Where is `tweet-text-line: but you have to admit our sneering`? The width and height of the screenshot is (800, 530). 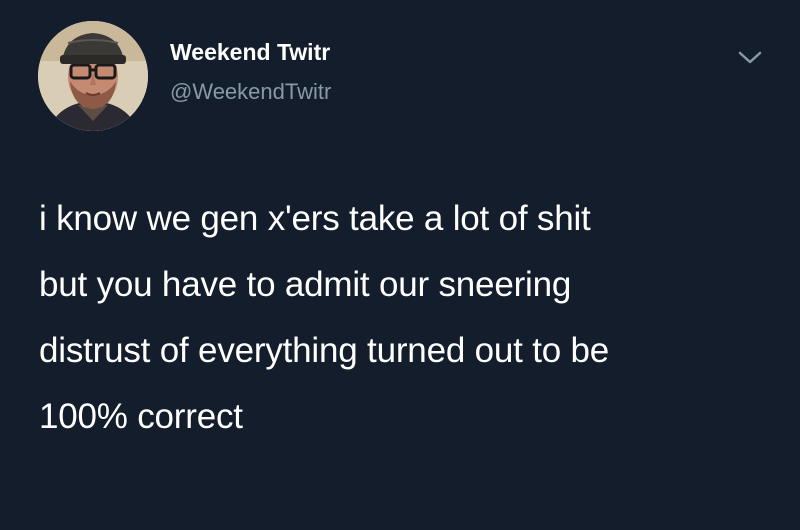
tweet-text-line: but you have to admit our sneering is located at coordinates (305, 284).